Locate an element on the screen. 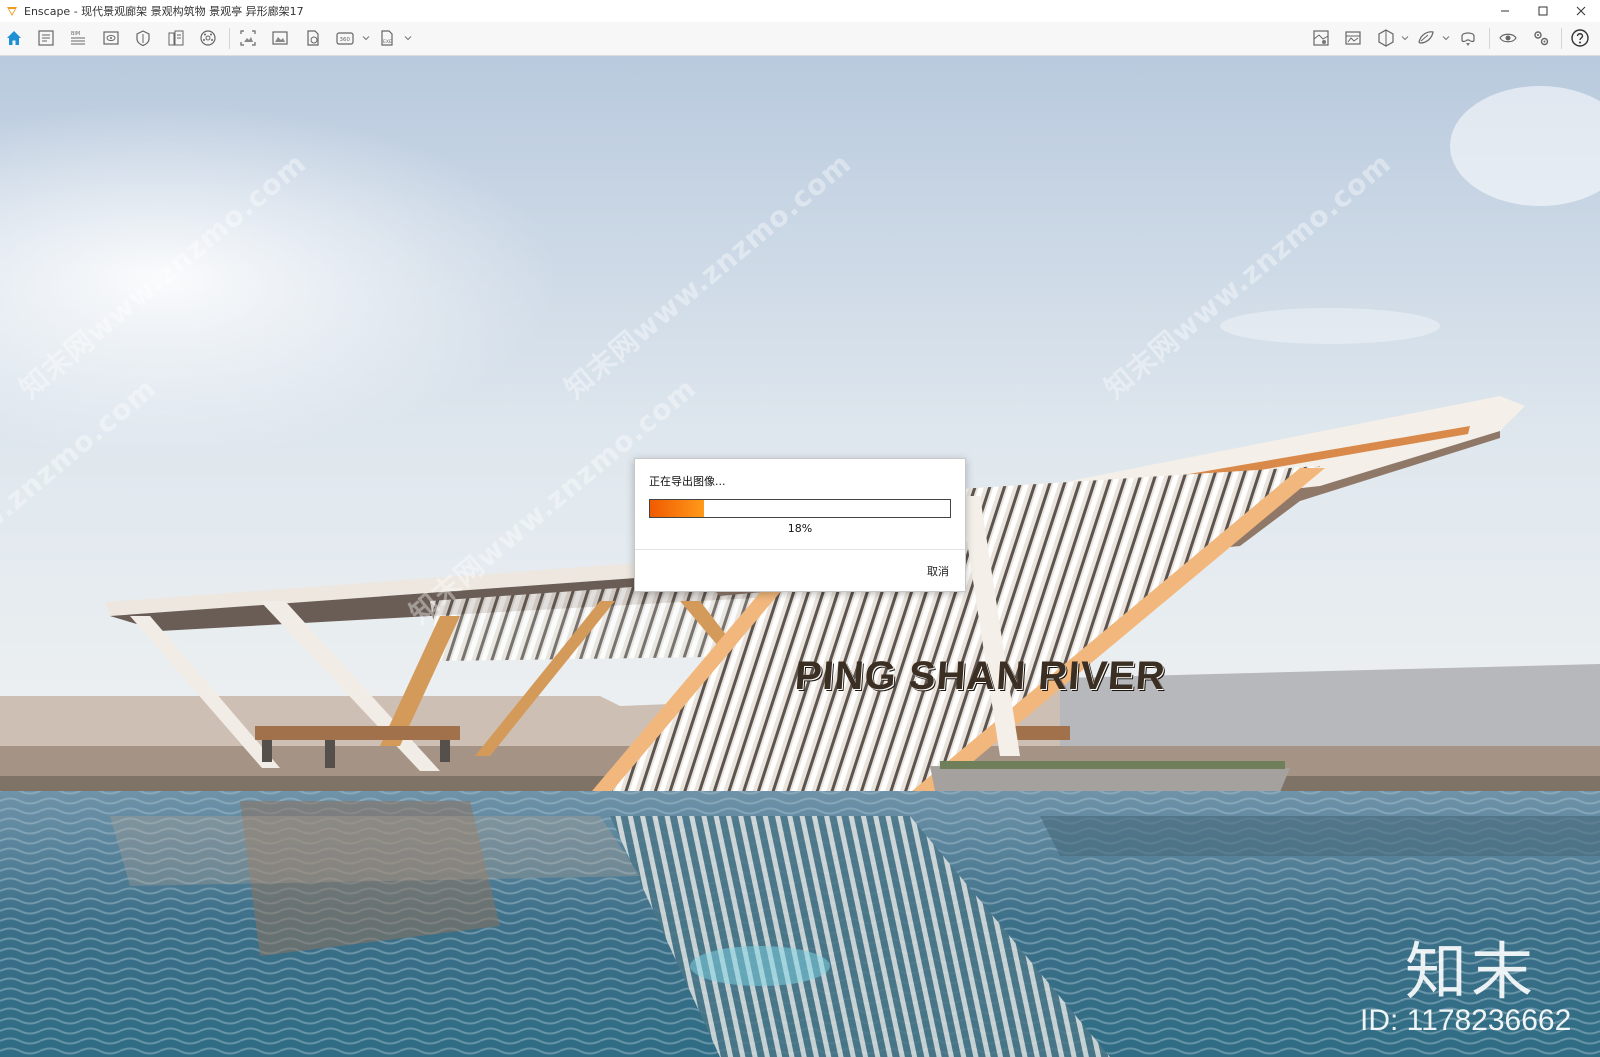 Image resolution: width=1600 pixels, height=1057 pixels. atmosphere-icon is located at coordinates (1353, 38).